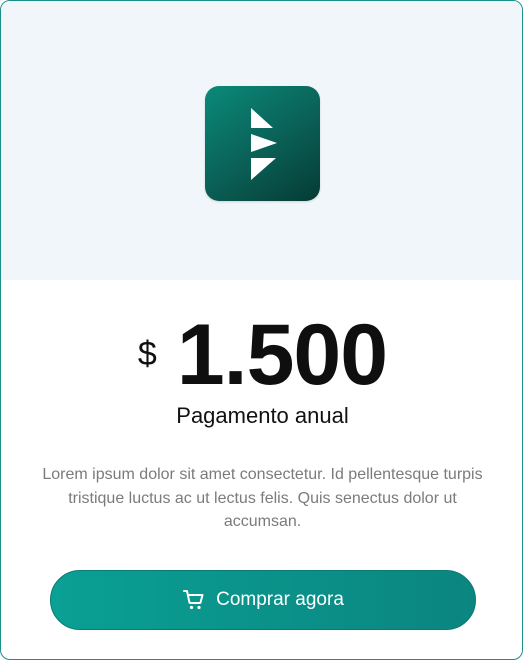 The image size is (523, 660). What do you see at coordinates (147, 354) in the screenshot?
I see `currency-symbol: $` at bounding box center [147, 354].